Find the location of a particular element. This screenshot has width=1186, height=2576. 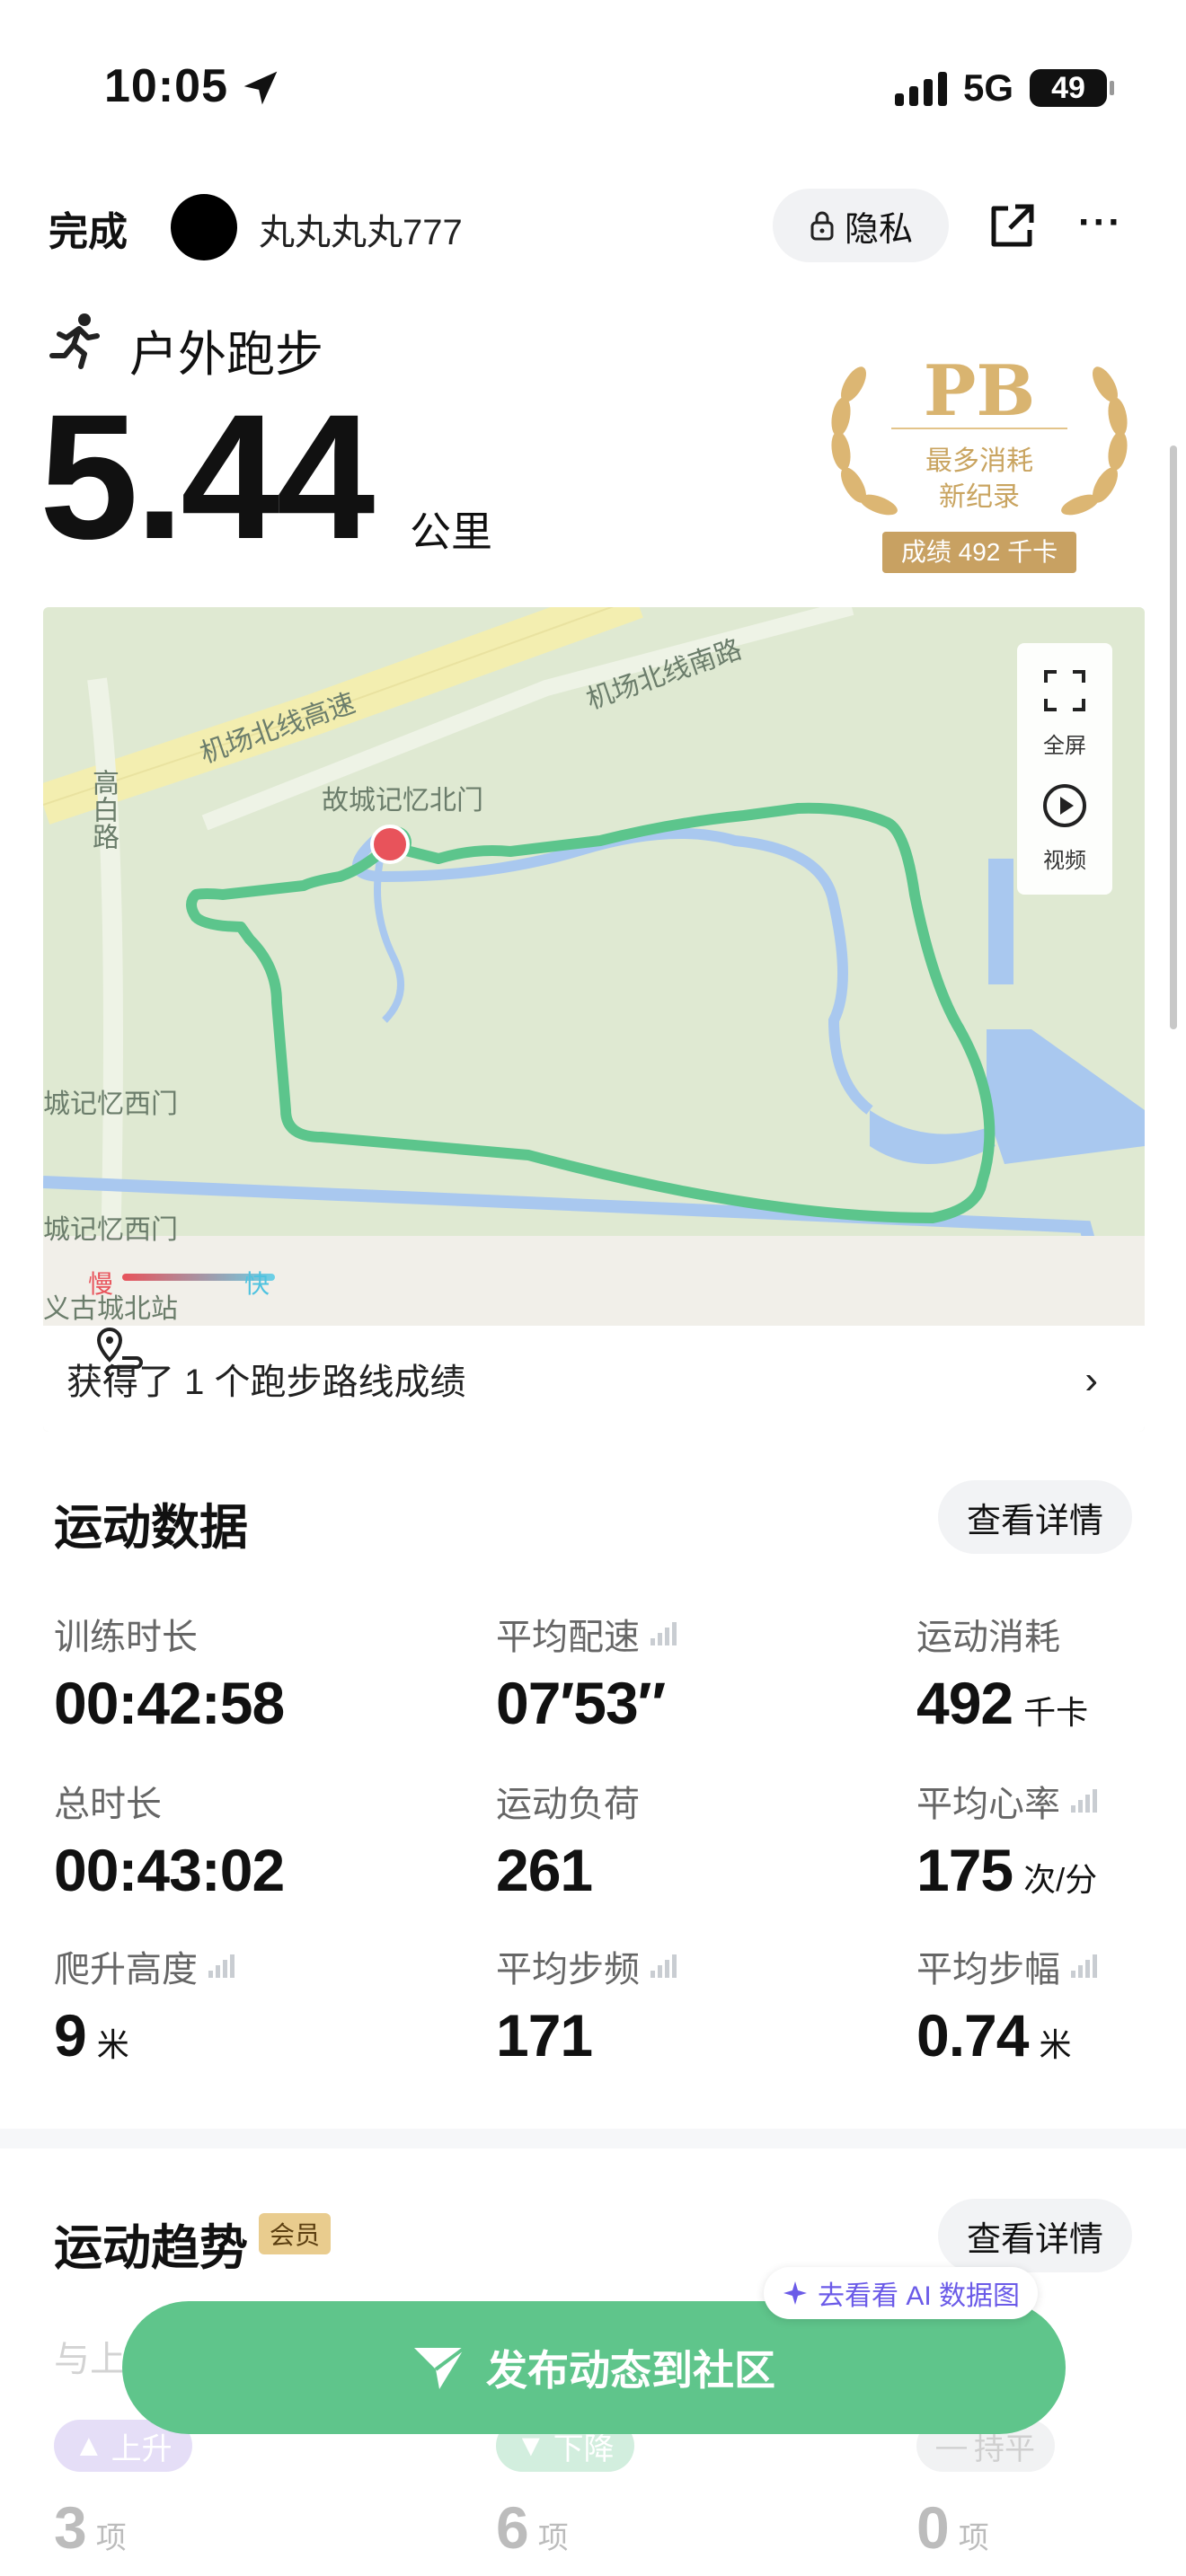

stat-label-text: 爬升高度 is located at coordinates (126, 1969).